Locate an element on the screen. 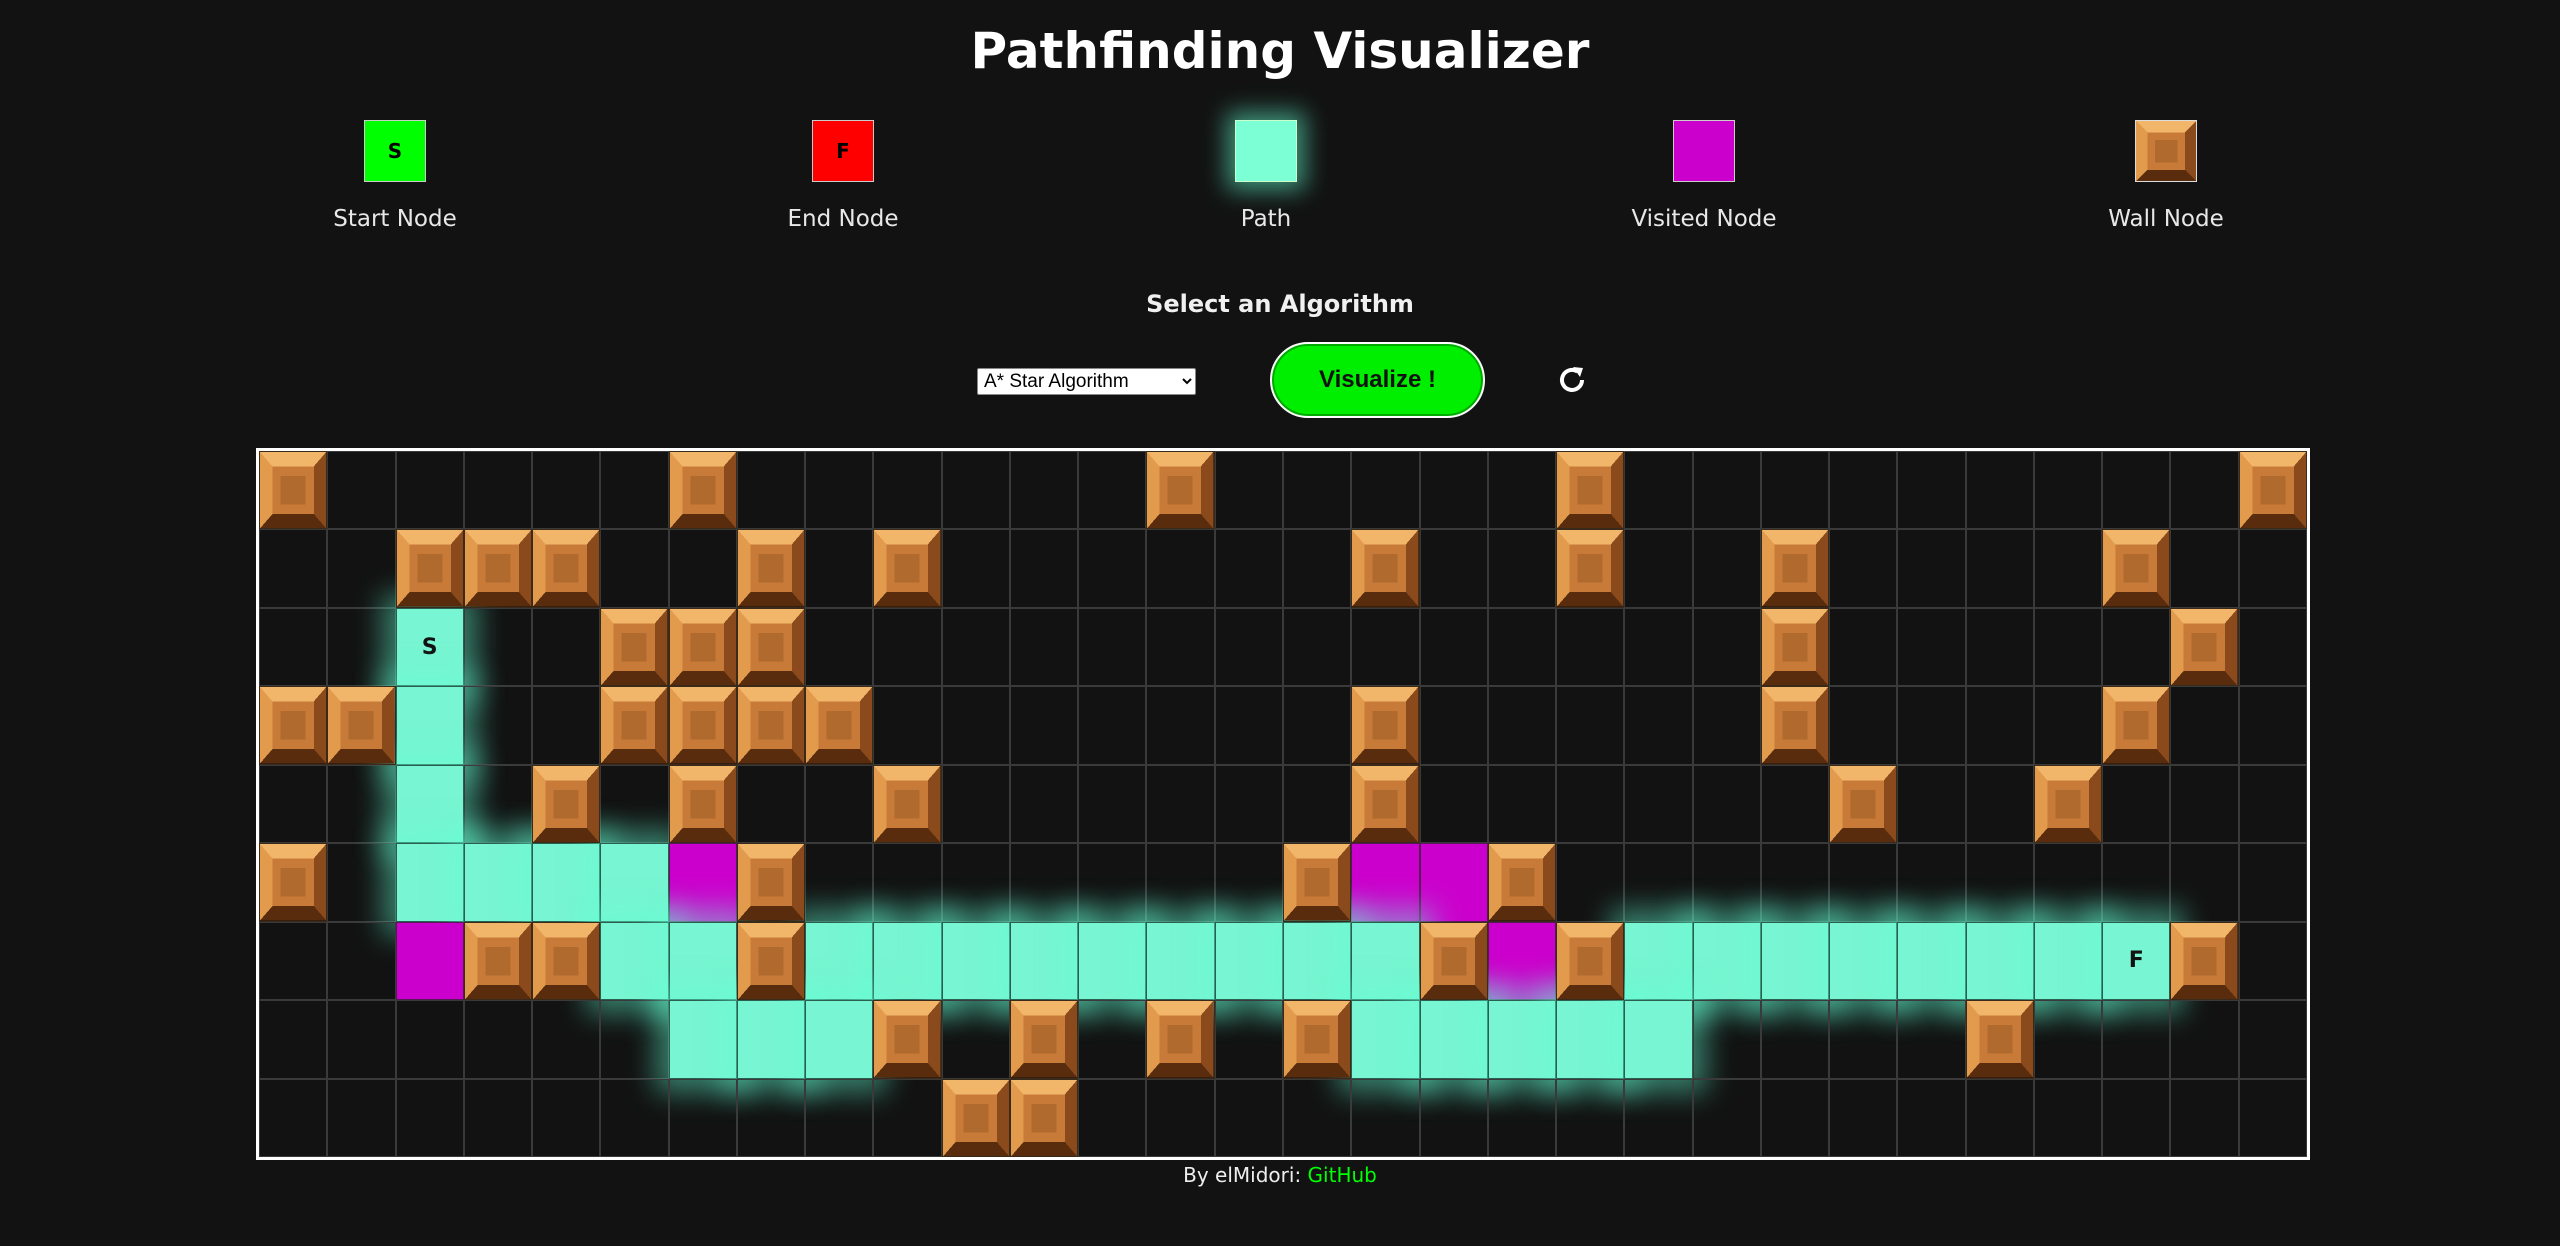 Image resolution: width=2560 pixels, height=1246 pixels. start-node: S is located at coordinates (429, 647).